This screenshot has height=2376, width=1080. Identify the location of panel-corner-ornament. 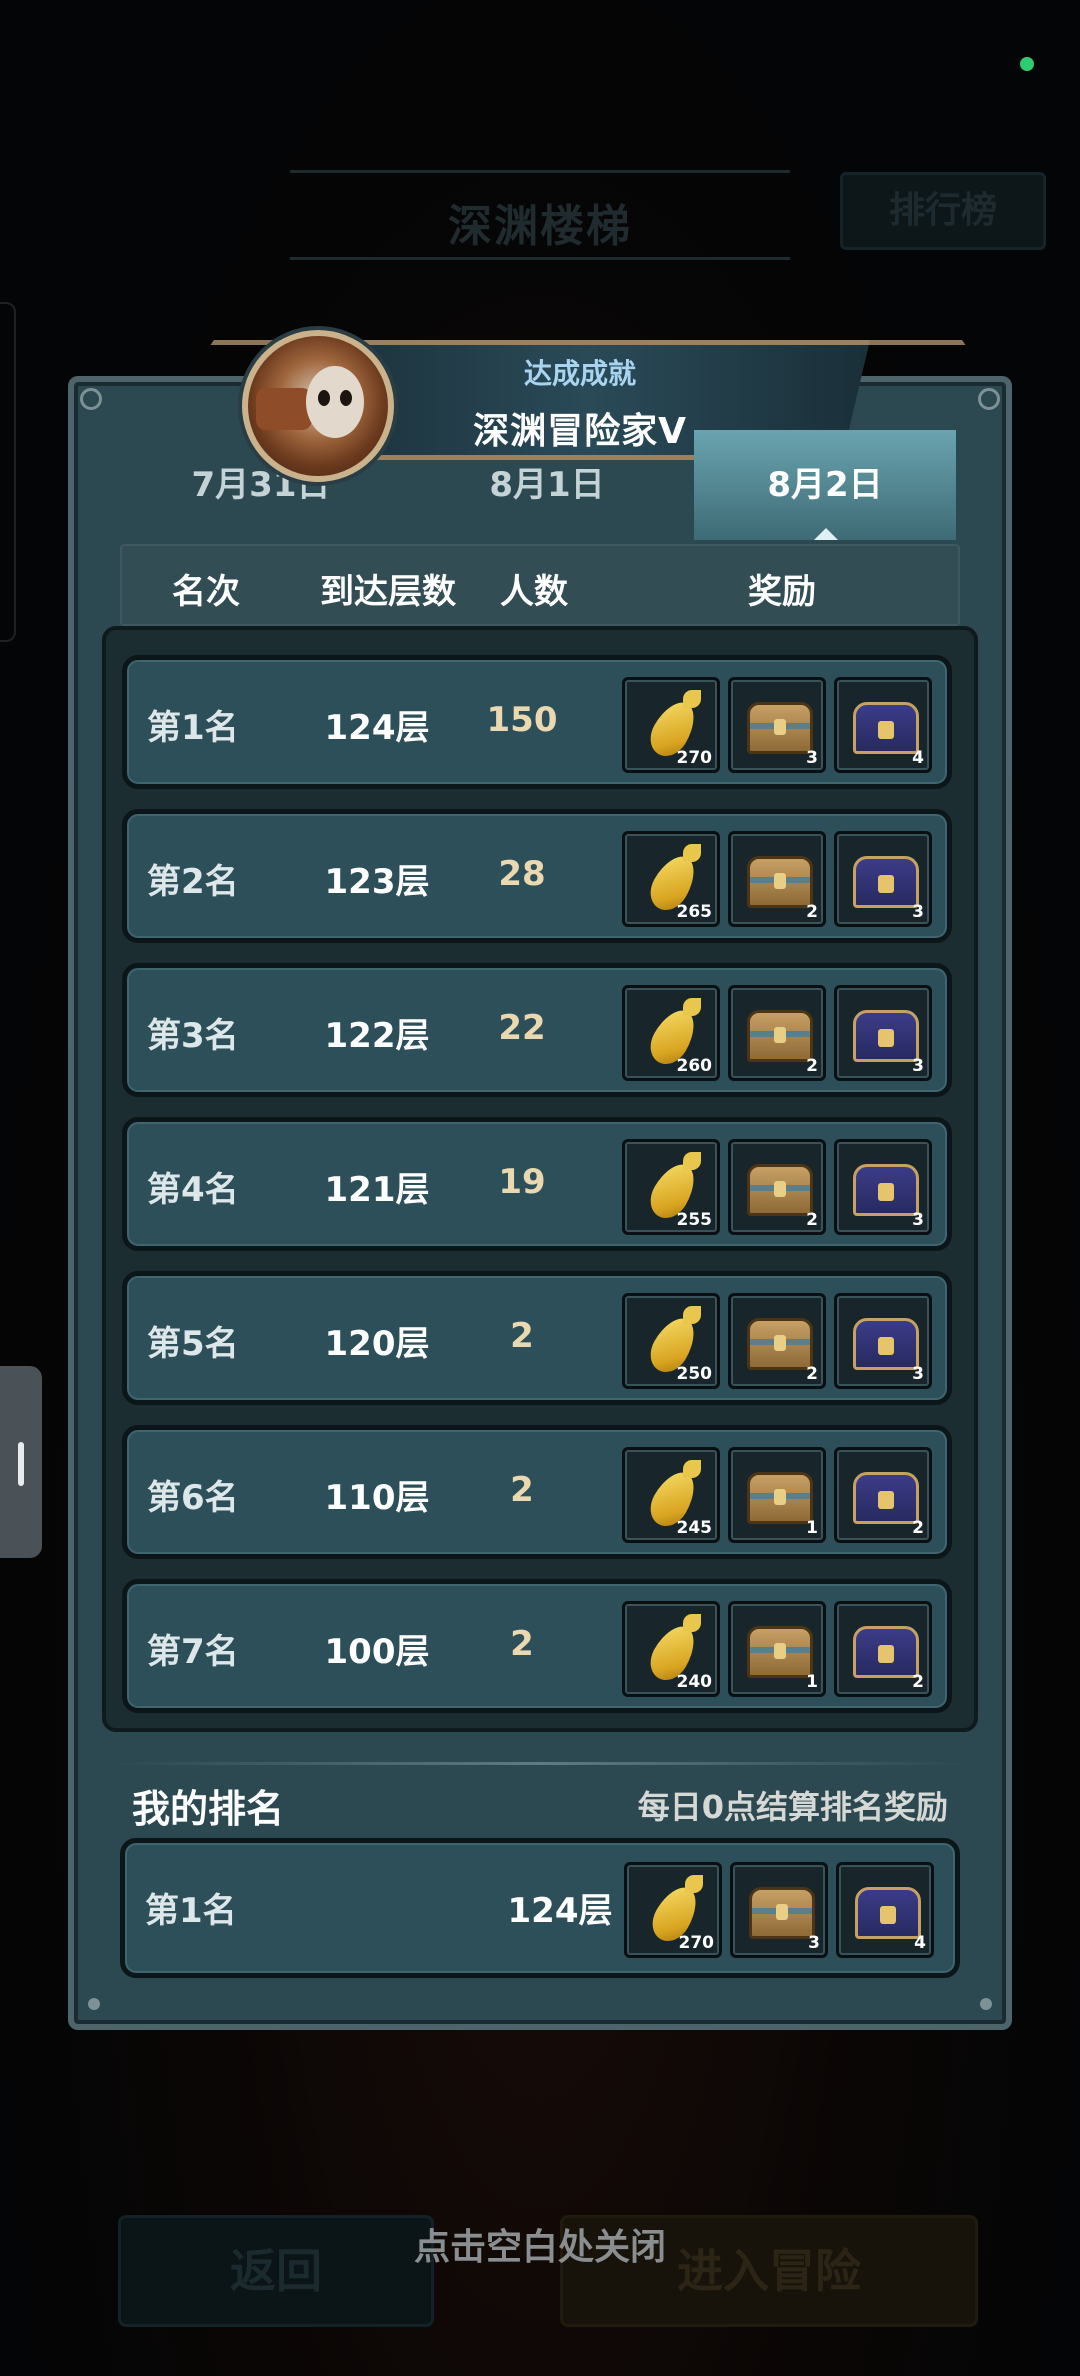
(989, 399).